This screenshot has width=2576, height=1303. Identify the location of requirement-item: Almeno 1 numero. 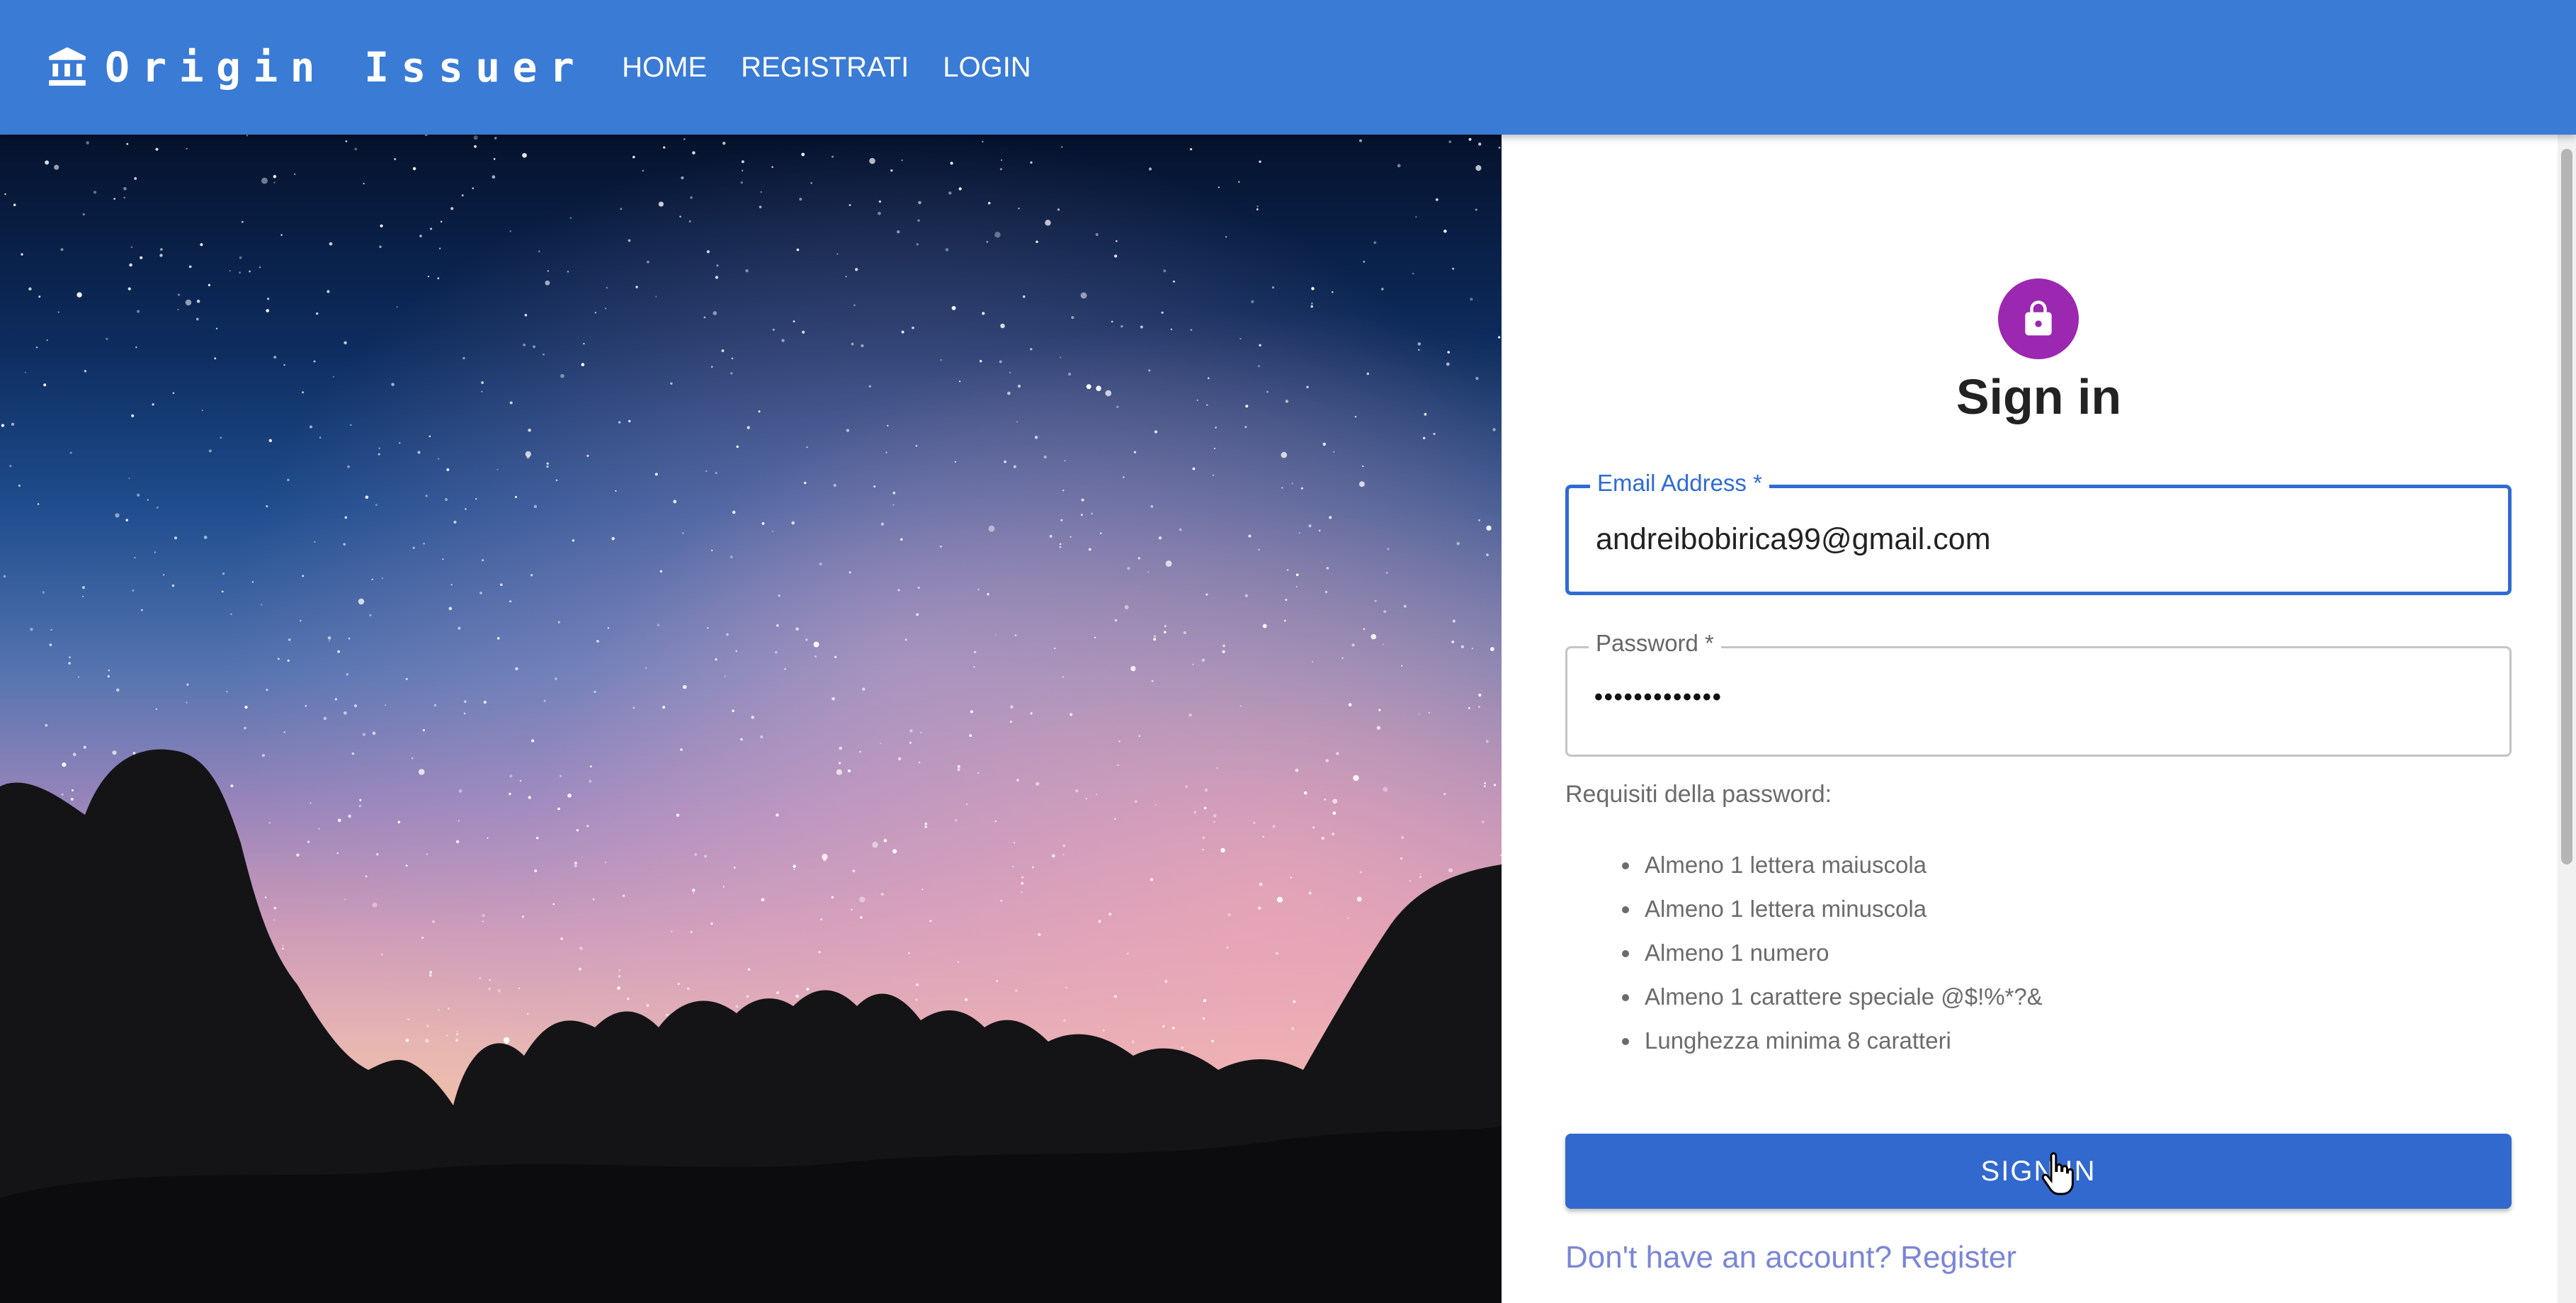
(1832, 953).